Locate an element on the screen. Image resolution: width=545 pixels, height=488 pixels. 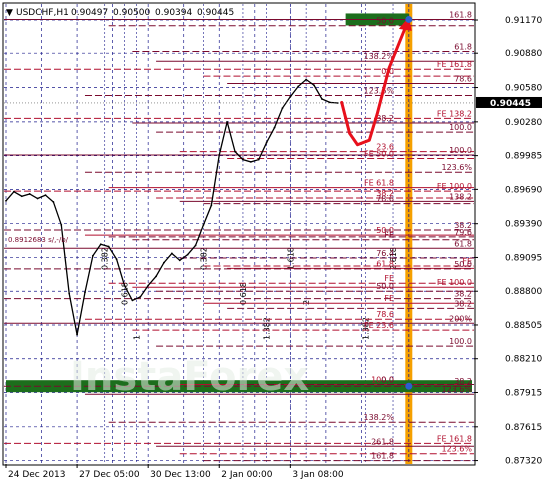
fibo-level-label-32: 38.2 is located at coordinates (463, 294).